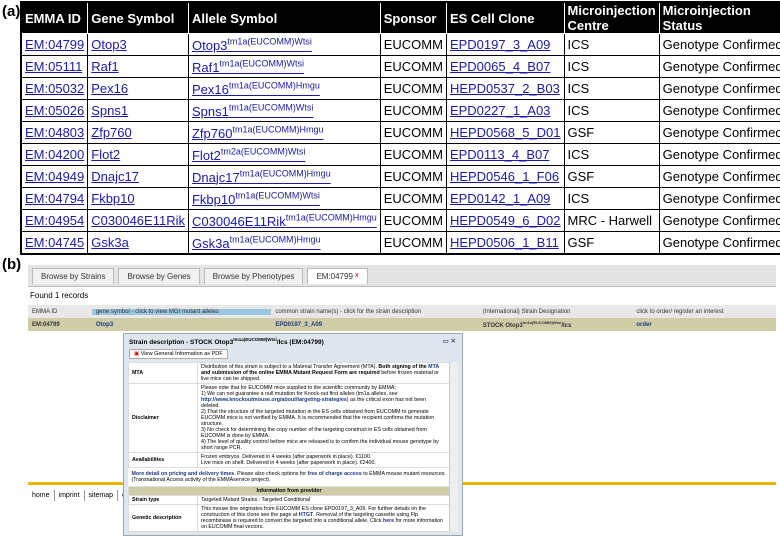 The height and width of the screenshot is (543, 780). I want to click on clone-cell: HEPD0549_6_D02, so click(505, 220).